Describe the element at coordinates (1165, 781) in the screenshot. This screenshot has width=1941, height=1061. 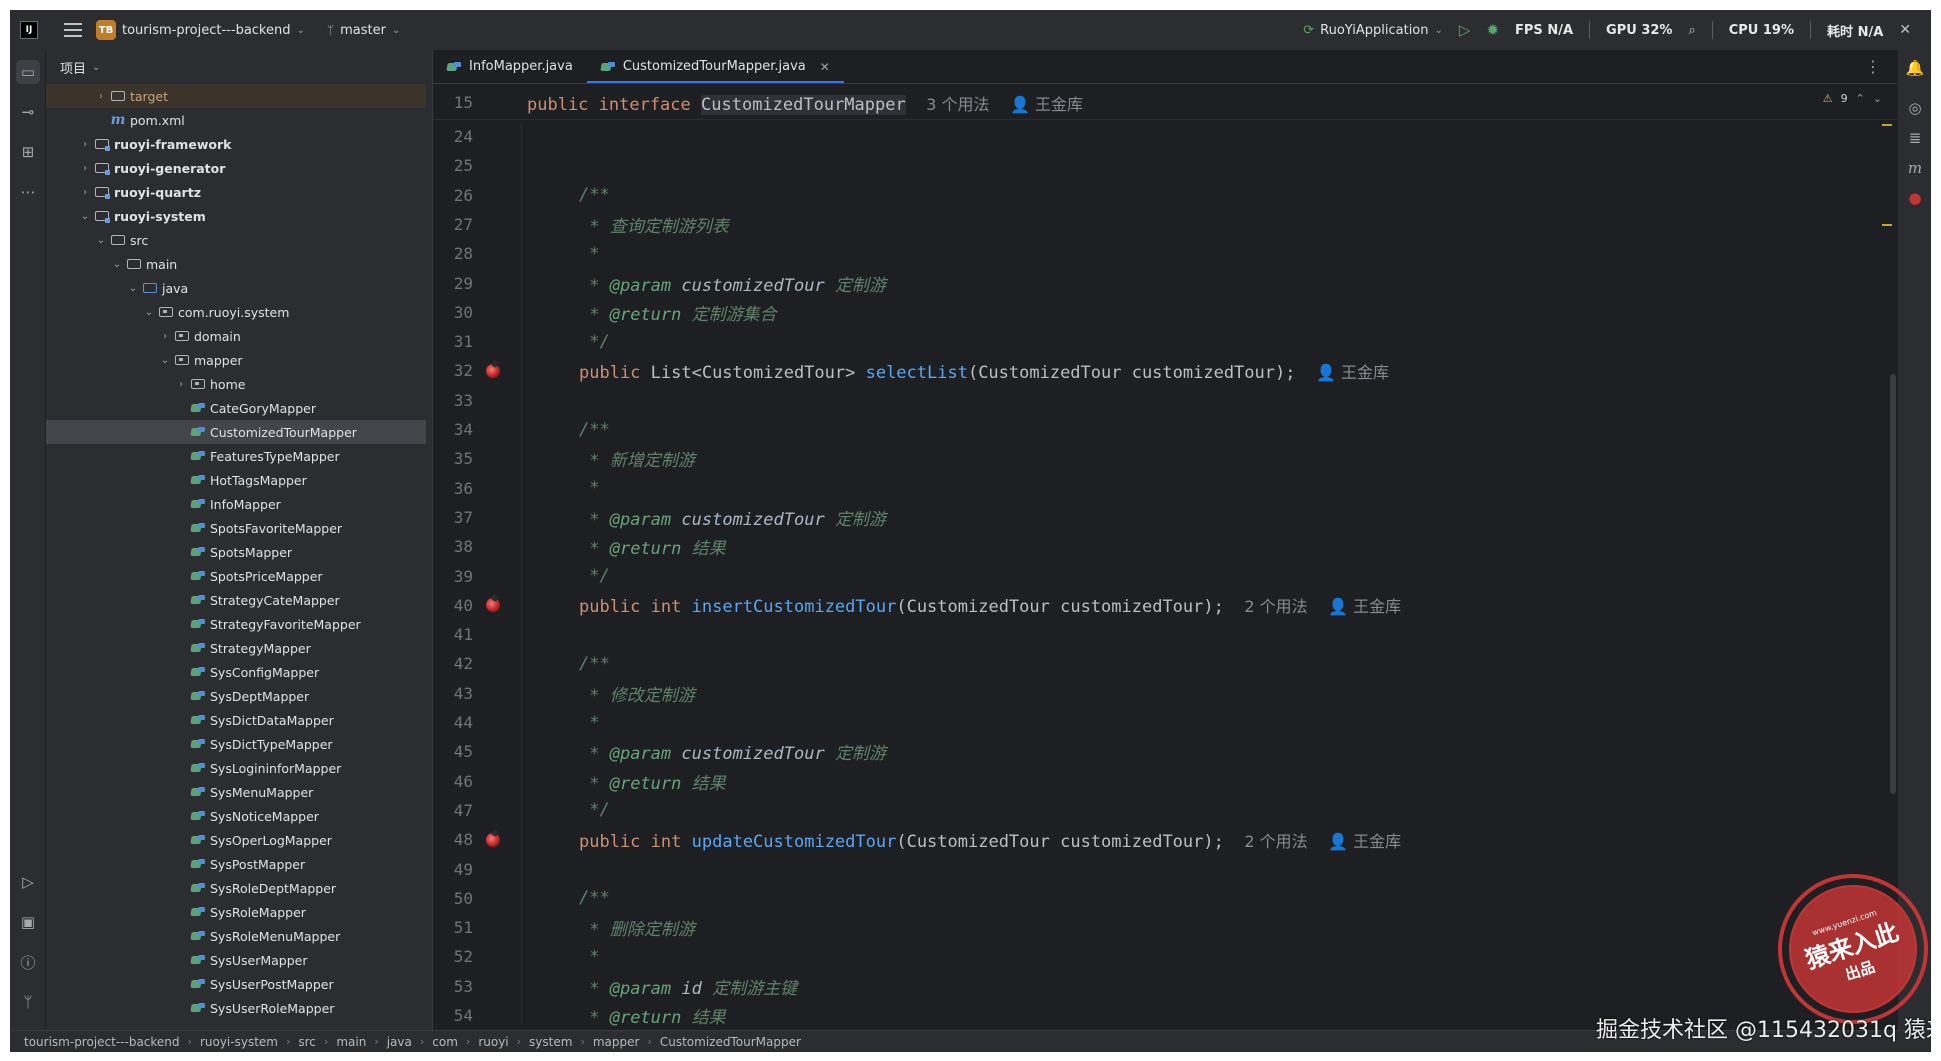
I see `code-line: 46 * @return 结果` at that location.